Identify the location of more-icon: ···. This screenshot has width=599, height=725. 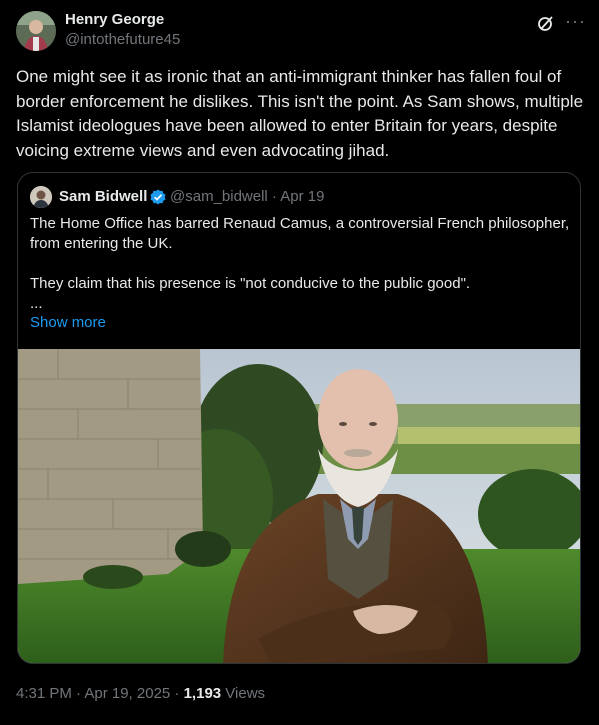
(575, 21).